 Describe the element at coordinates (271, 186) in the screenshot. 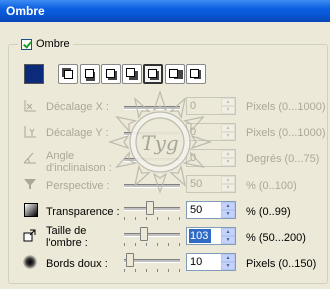

I see `perspective-unit: % (0..100)` at that location.